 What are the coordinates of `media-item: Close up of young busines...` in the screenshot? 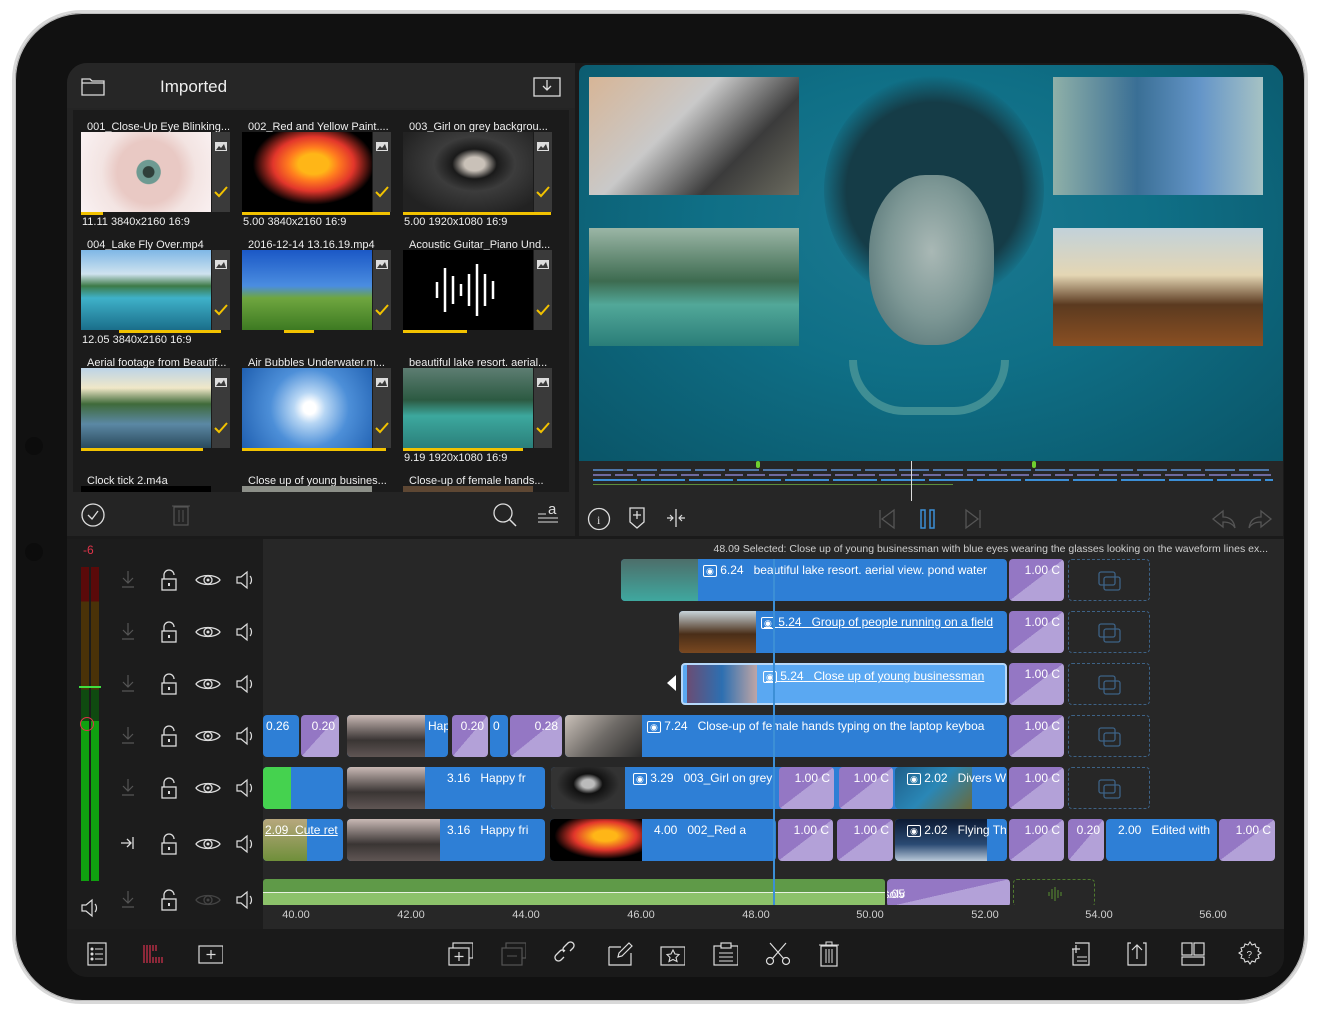 It's located at (314, 478).